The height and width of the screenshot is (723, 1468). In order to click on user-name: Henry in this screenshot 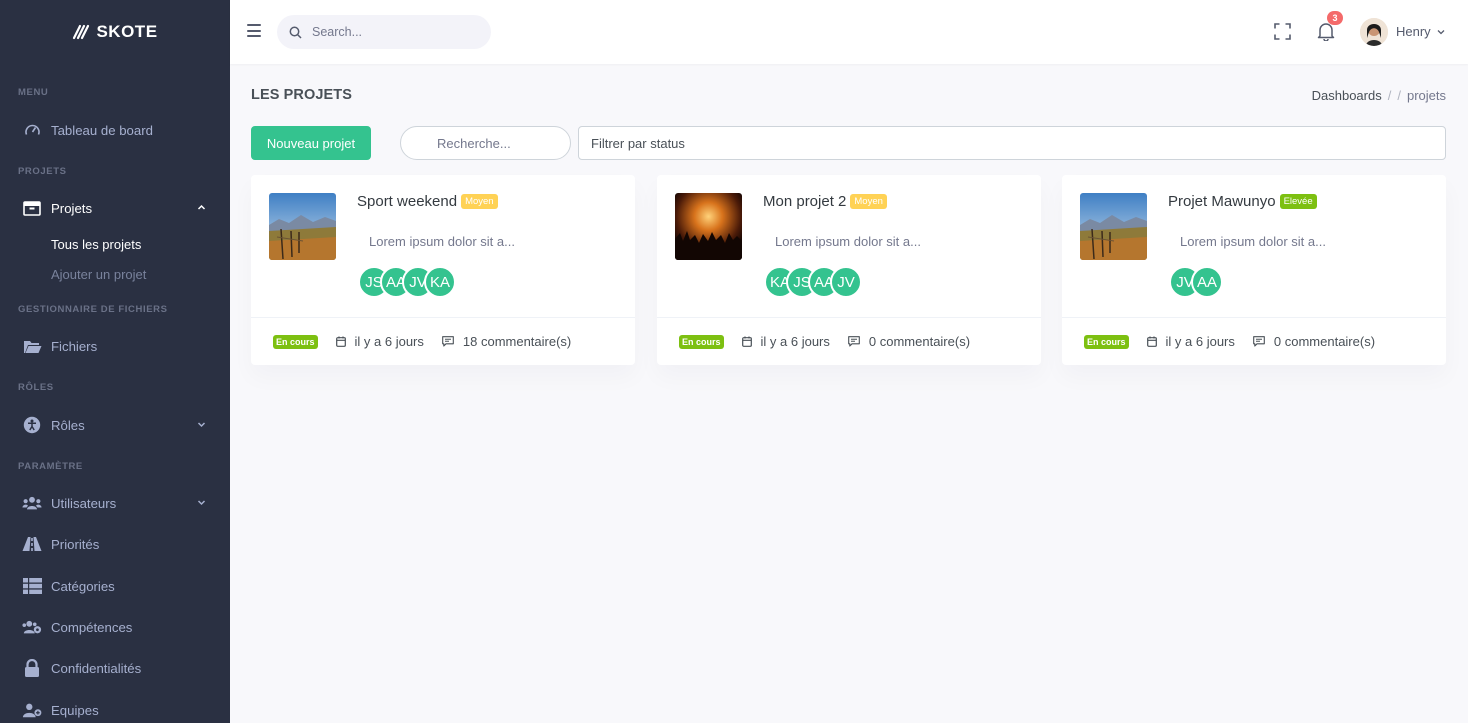, I will do `click(1413, 31)`.